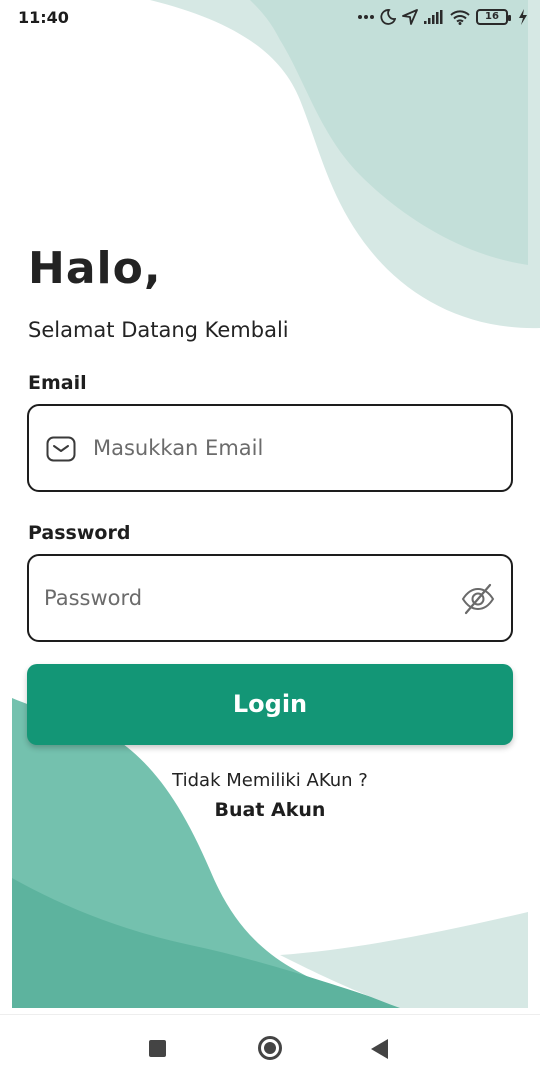 The width and height of the screenshot is (540, 1080). I want to click on wifi-icon, so click(460, 17).